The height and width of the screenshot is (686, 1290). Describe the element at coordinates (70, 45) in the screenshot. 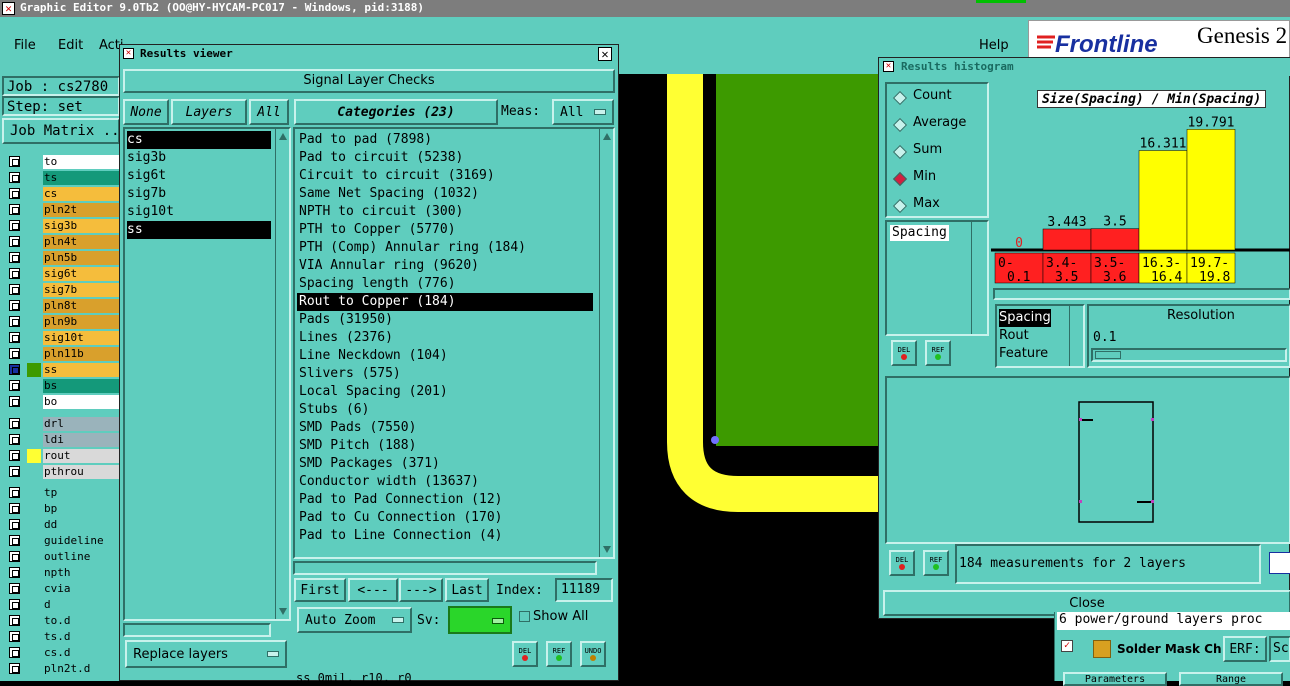

I see `menu-edit: Edit` at that location.